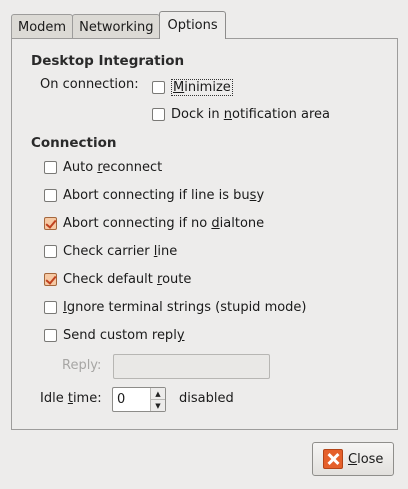 Image resolution: width=408 pixels, height=489 pixels. What do you see at coordinates (333, 459) in the screenshot?
I see `close-icon` at bounding box center [333, 459].